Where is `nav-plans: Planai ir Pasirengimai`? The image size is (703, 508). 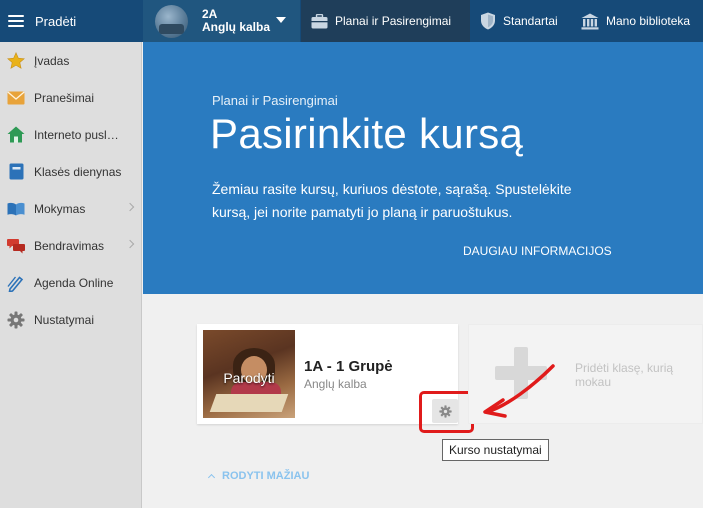
nav-plans: Planai ir Pasirengimai is located at coordinates (385, 21).